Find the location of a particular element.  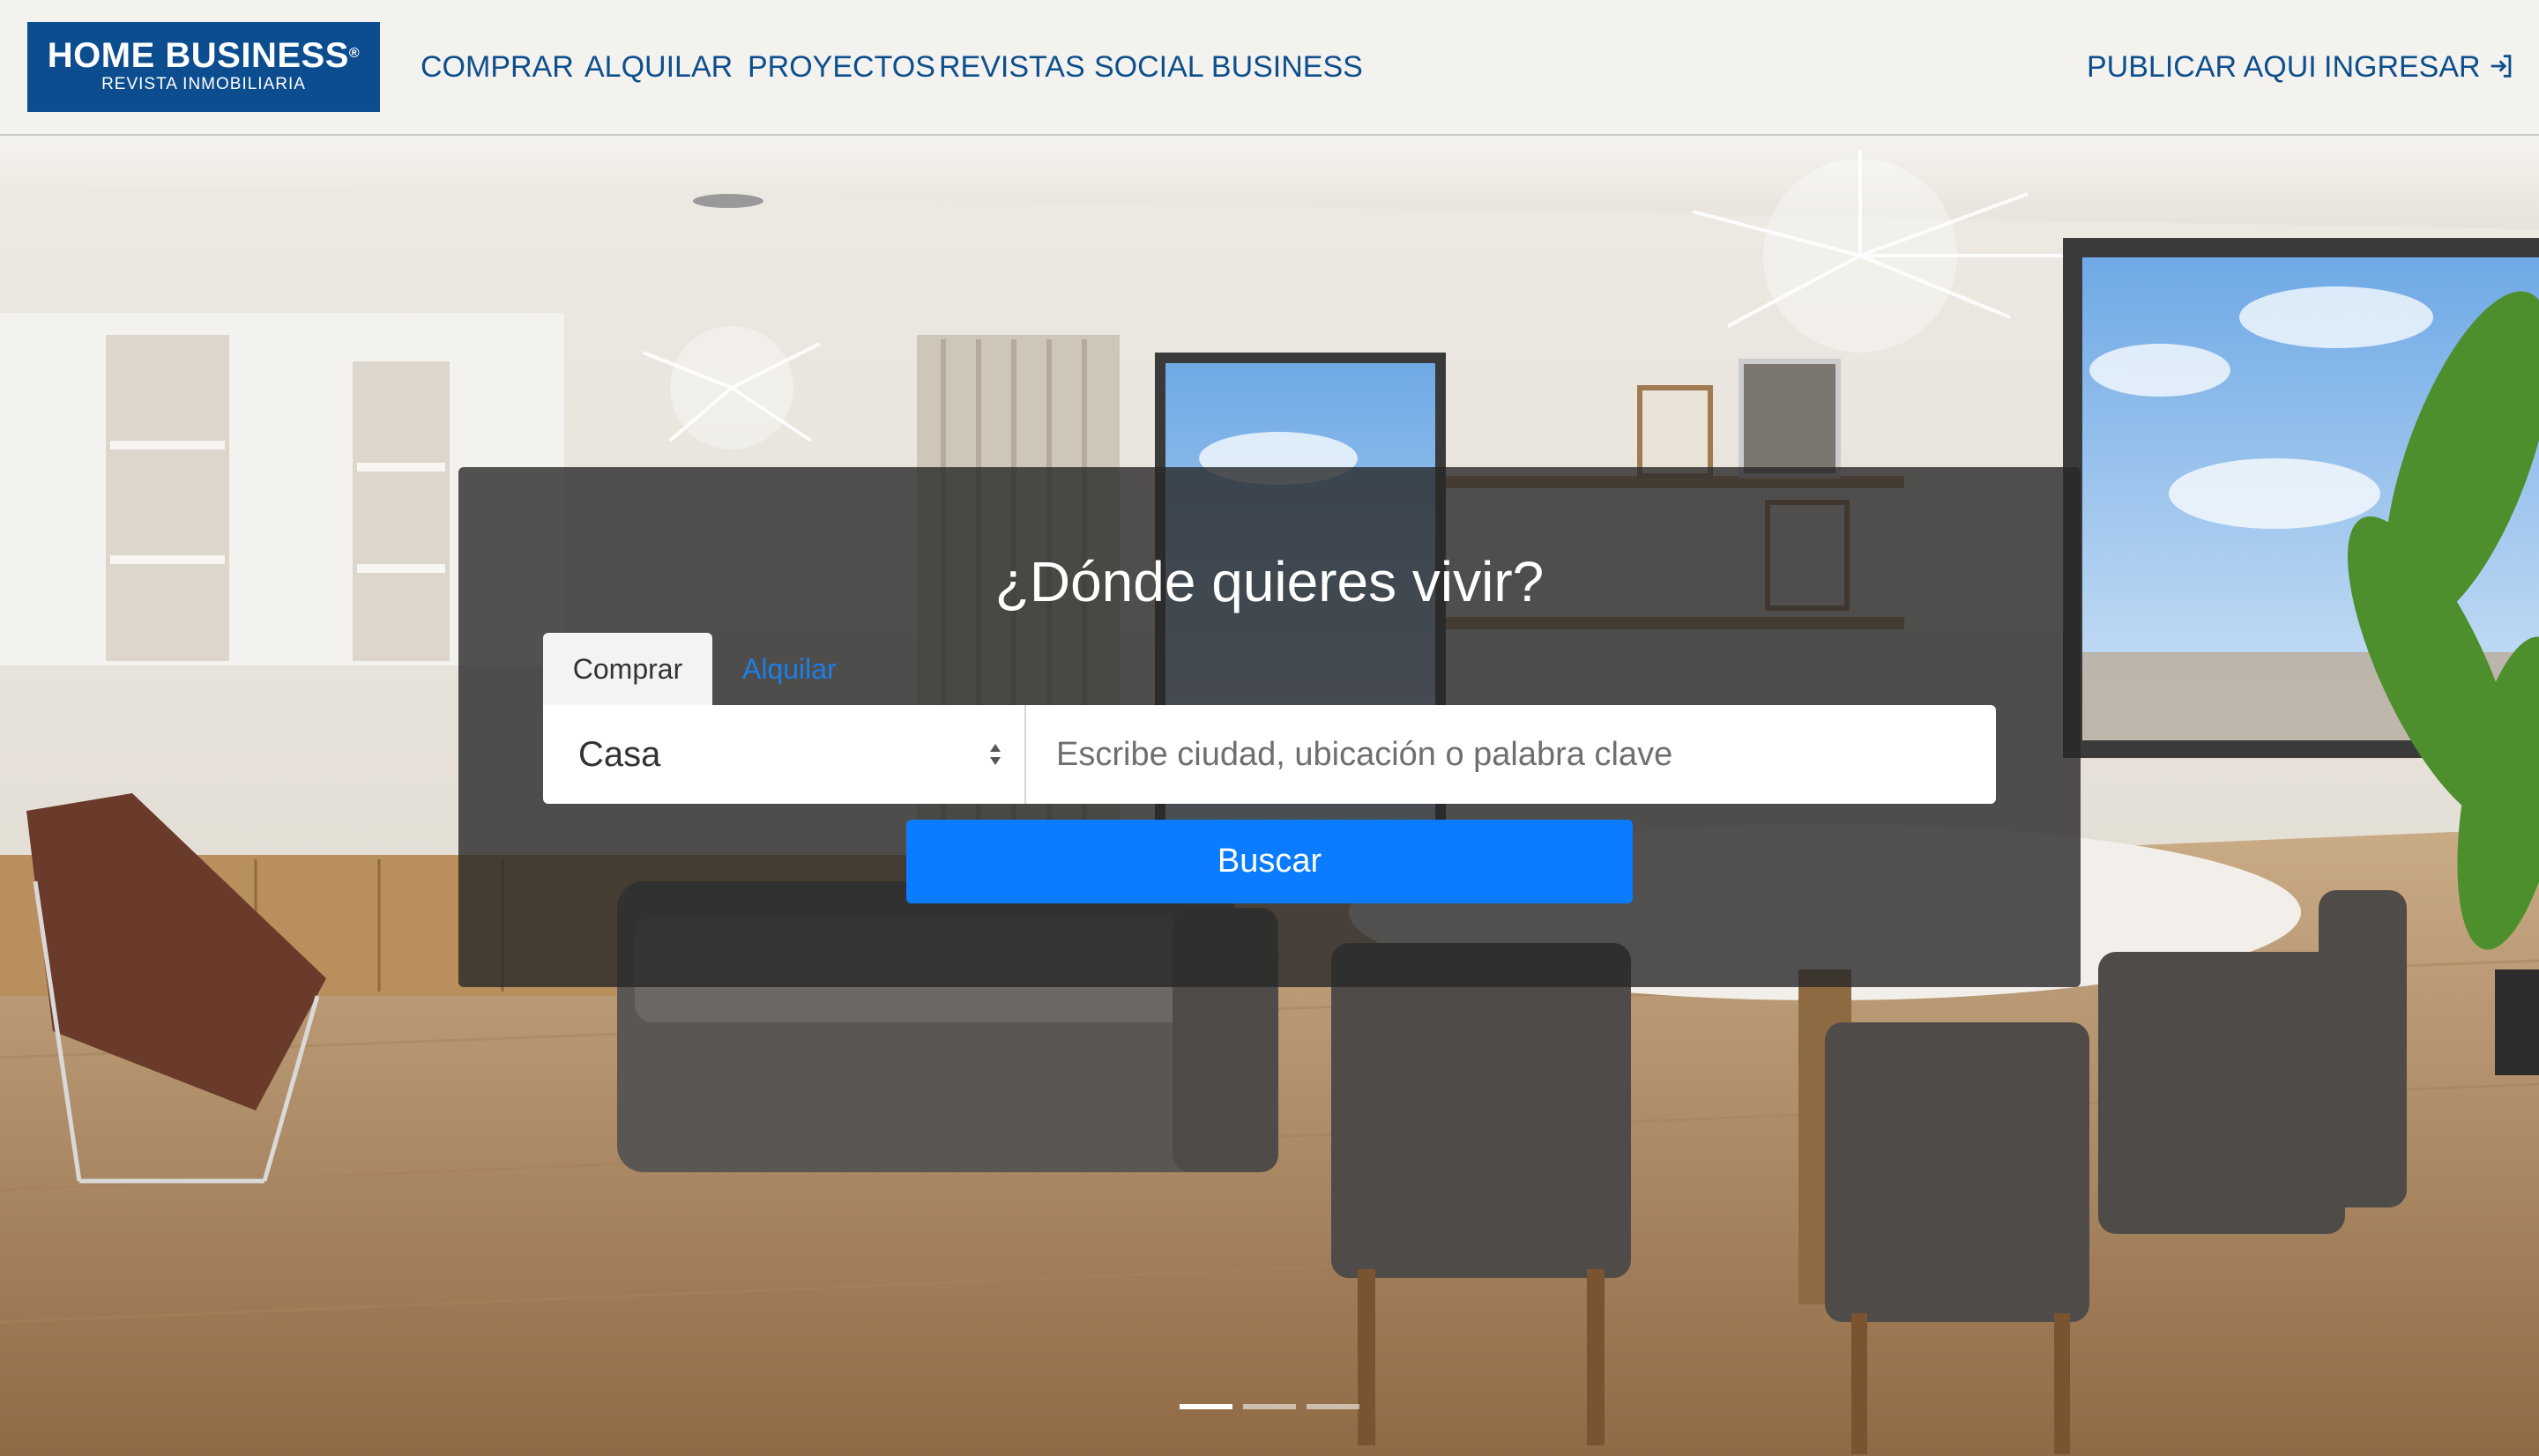

logo-brand-text: HOME BUSINESS is located at coordinates (198, 55).